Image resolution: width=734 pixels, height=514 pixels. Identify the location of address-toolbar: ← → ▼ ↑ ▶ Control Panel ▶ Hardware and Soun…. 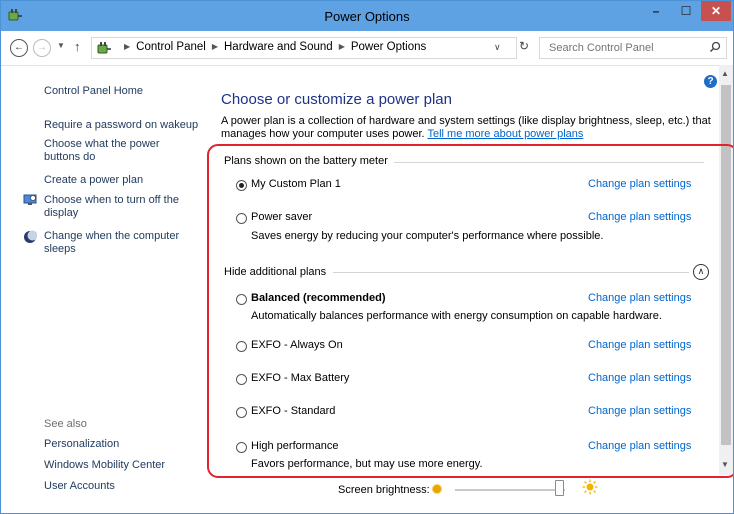
(367, 48).